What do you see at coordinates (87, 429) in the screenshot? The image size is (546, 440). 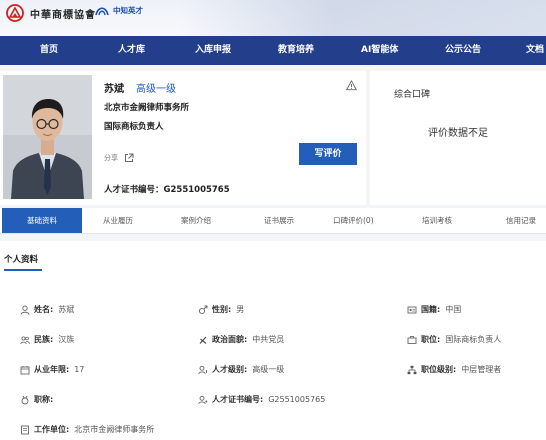 I see `field-work-unit: 工作单位: 北京市金阙律师事务所` at bounding box center [87, 429].